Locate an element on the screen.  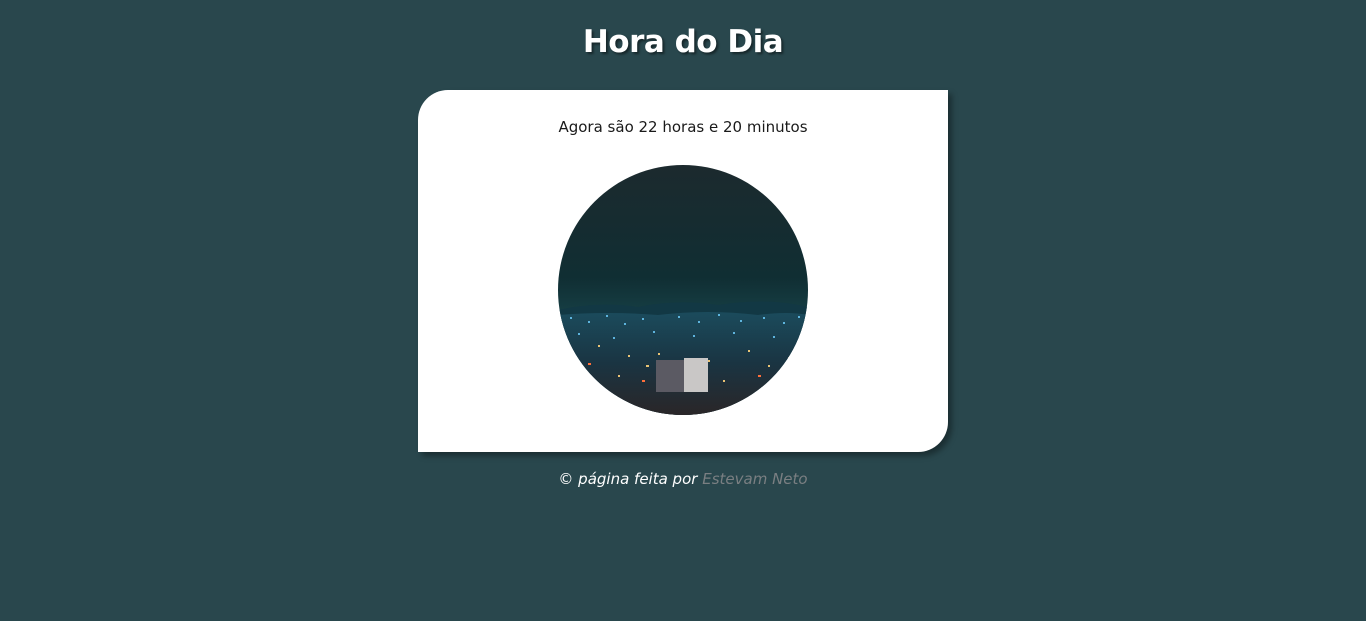
page-title: Hora do Dia is located at coordinates (683, 42).